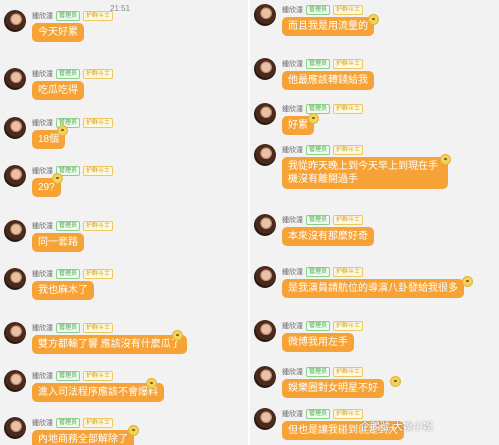 This screenshot has width=499, height=445. I want to click on message-bubble: 今天好累, so click(58, 32).